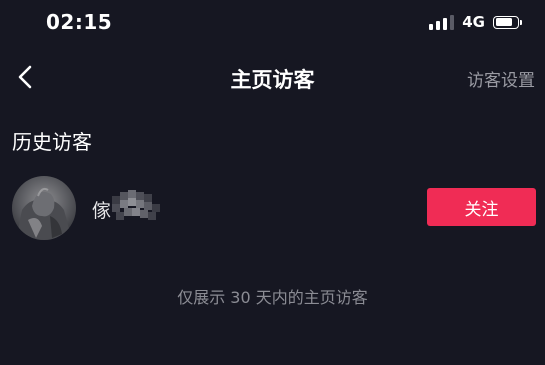 The image size is (545, 365). I want to click on footer-note: 仅展示 30 天内的主页访客, so click(272, 297).